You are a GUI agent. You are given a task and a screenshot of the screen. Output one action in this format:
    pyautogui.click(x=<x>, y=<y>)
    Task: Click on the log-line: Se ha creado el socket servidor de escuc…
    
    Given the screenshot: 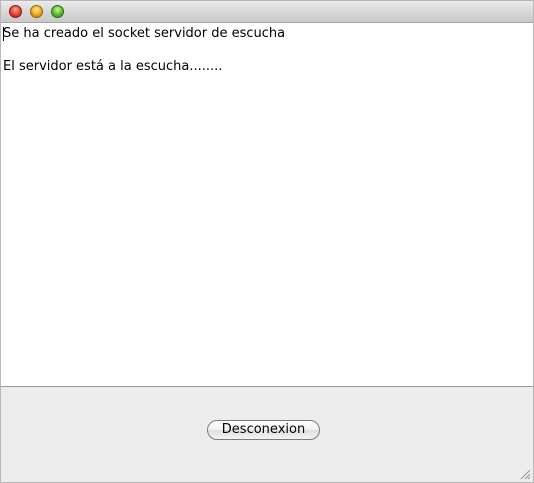 What is the action you would take?
    pyautogui.click(x=144, y=33)
    